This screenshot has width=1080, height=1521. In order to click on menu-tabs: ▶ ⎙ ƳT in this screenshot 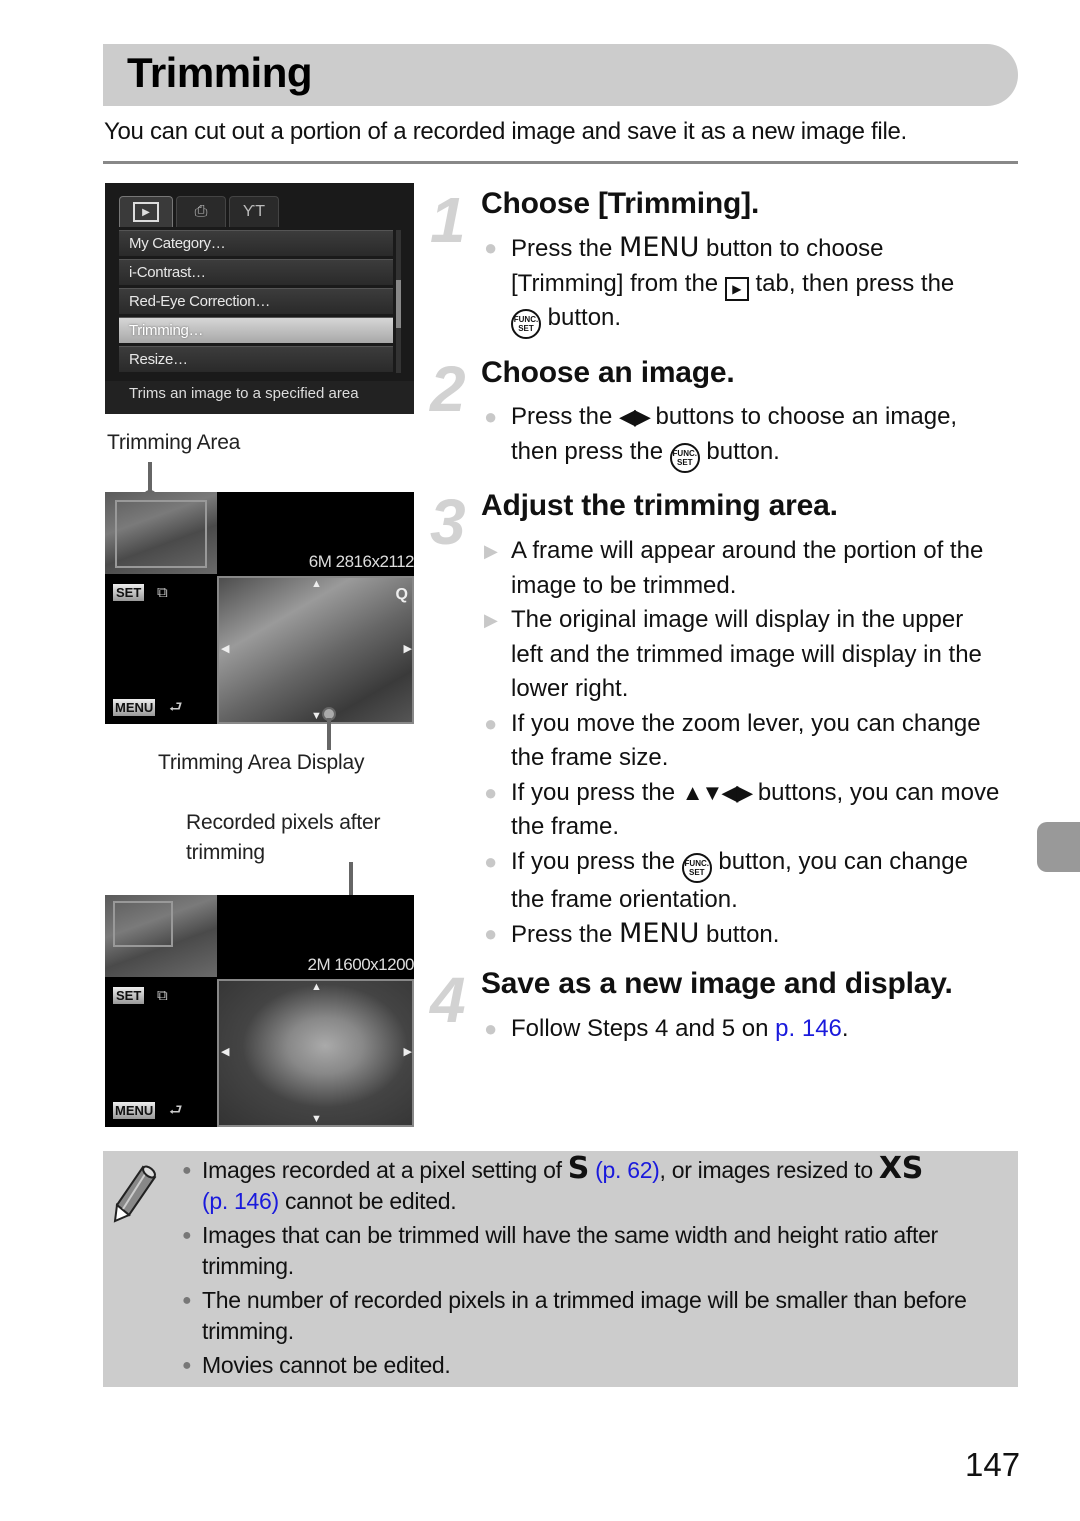, I will do `click(200, 211)`.